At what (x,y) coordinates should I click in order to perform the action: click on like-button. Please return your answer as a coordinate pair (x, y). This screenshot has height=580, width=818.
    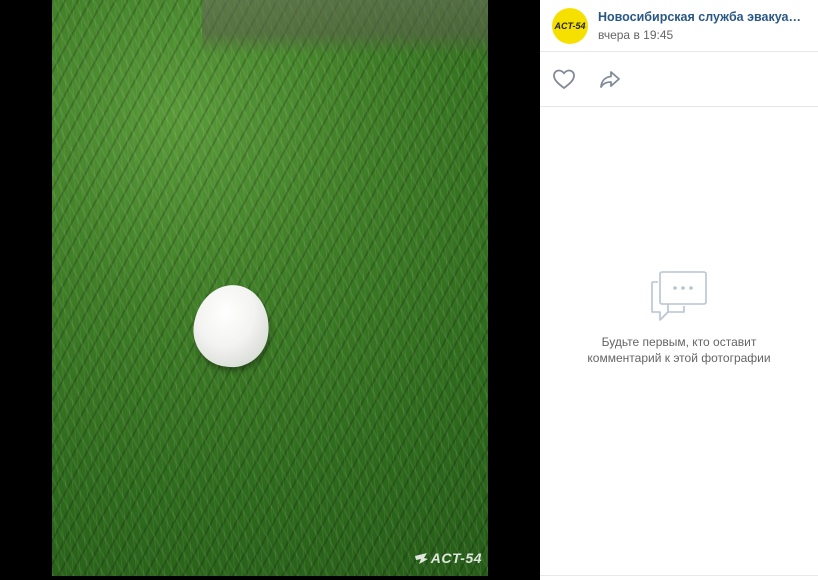
    Looking at the image, I should click on (564, 79).